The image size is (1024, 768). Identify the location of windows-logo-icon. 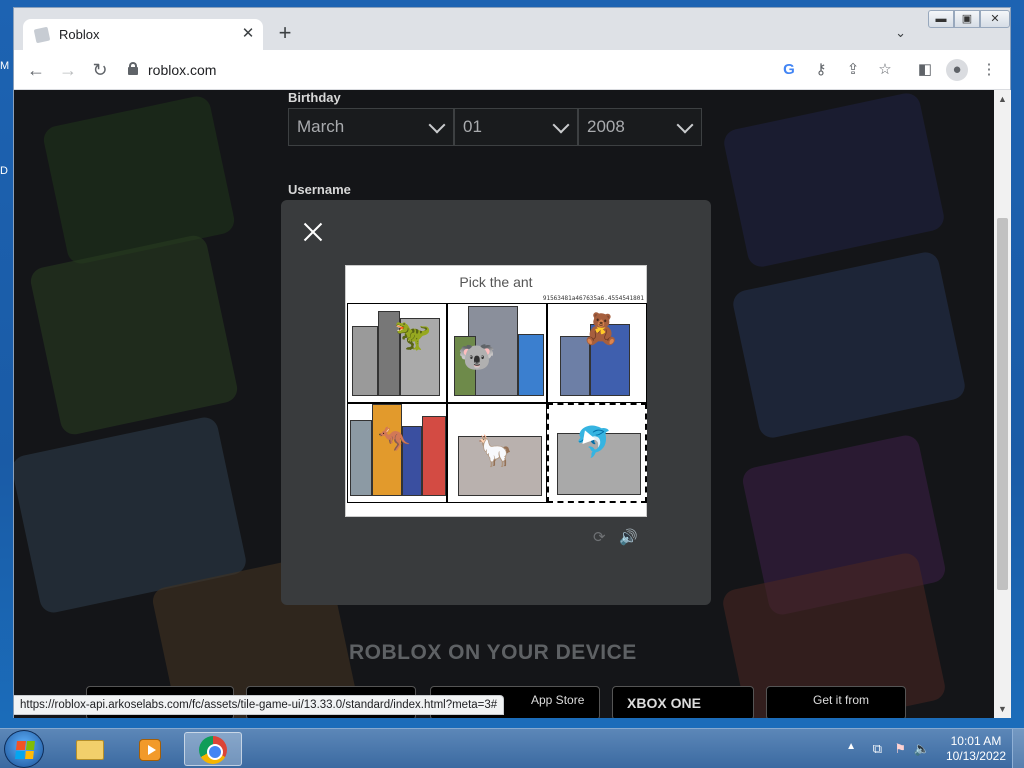
(25, 750).